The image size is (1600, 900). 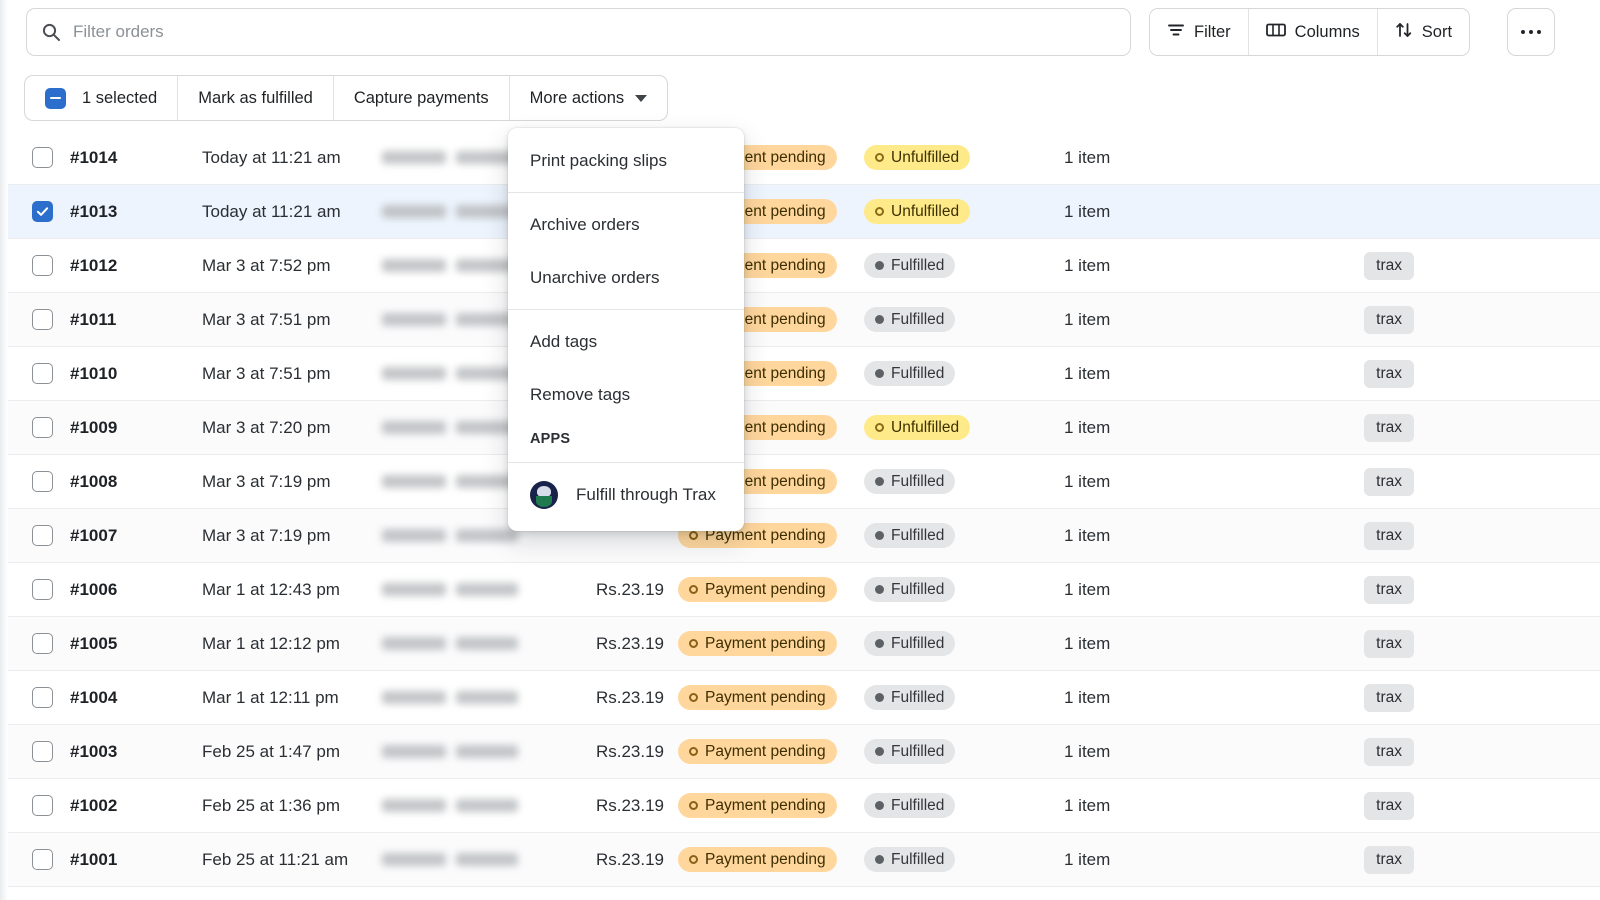 I want to click on columns-button: Columns, so click(x=1312, y=32).